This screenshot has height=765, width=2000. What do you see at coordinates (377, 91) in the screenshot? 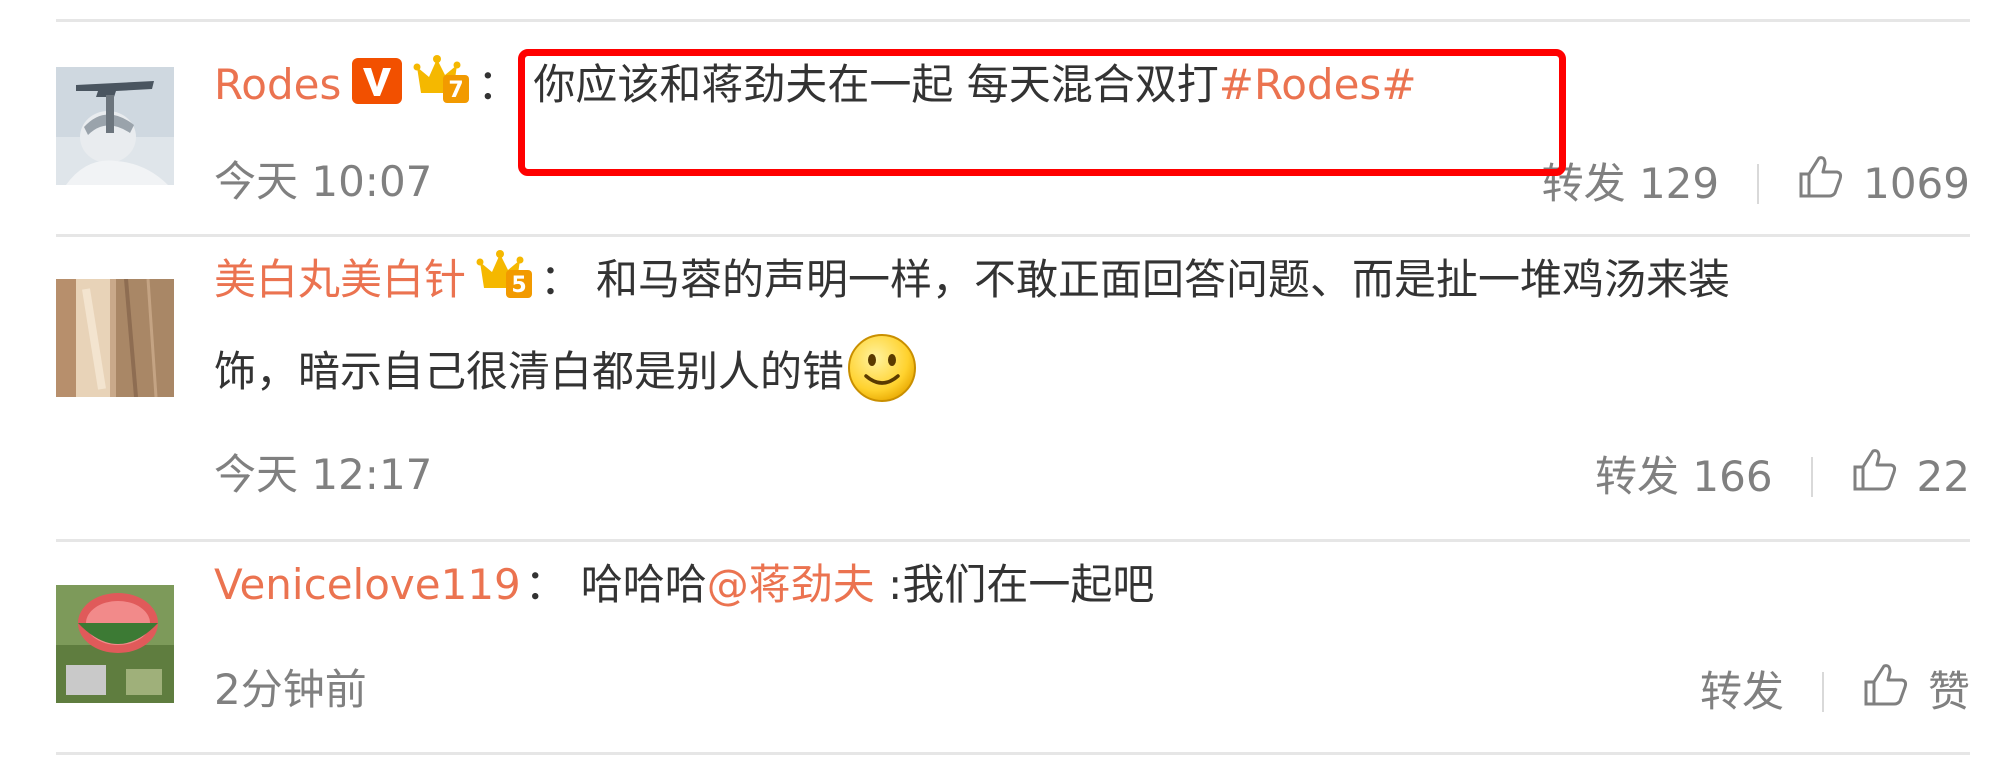
I see `verified-icon` at bounding box center [377, 91].